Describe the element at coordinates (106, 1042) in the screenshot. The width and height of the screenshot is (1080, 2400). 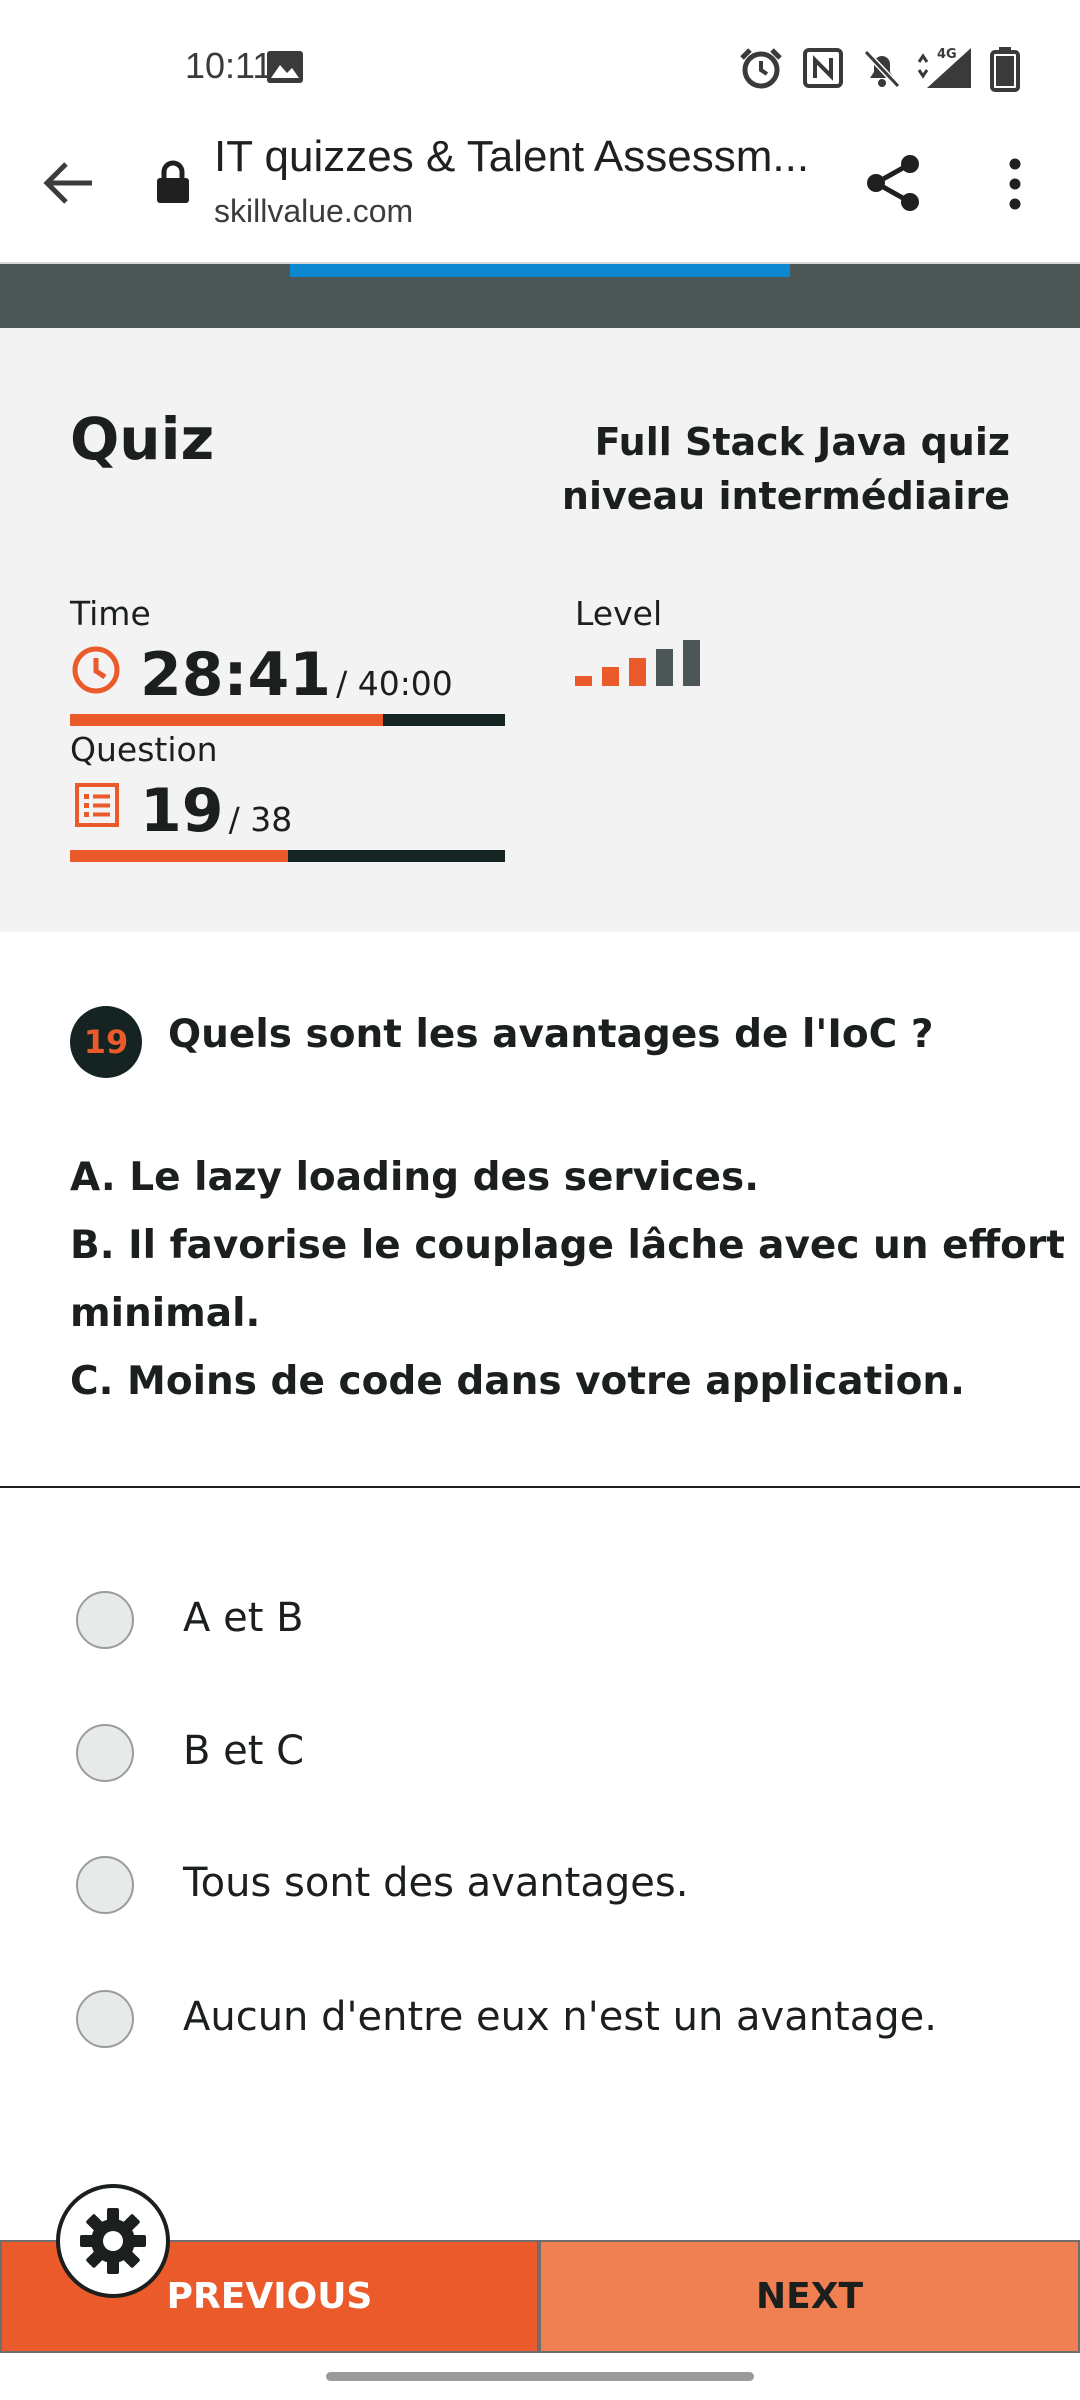
I see `question-number-badge: 19` at that location.